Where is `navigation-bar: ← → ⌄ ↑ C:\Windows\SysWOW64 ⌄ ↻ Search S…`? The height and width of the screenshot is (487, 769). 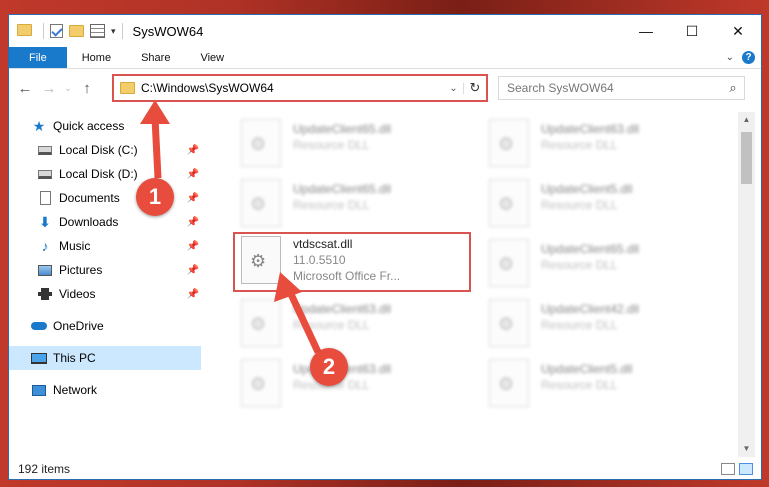
navigation-bar: ← → ⌄ ↑ C:\Windows\SysWOW64 ⌄ ↻ Search S… is located at coordinates (385, 88).